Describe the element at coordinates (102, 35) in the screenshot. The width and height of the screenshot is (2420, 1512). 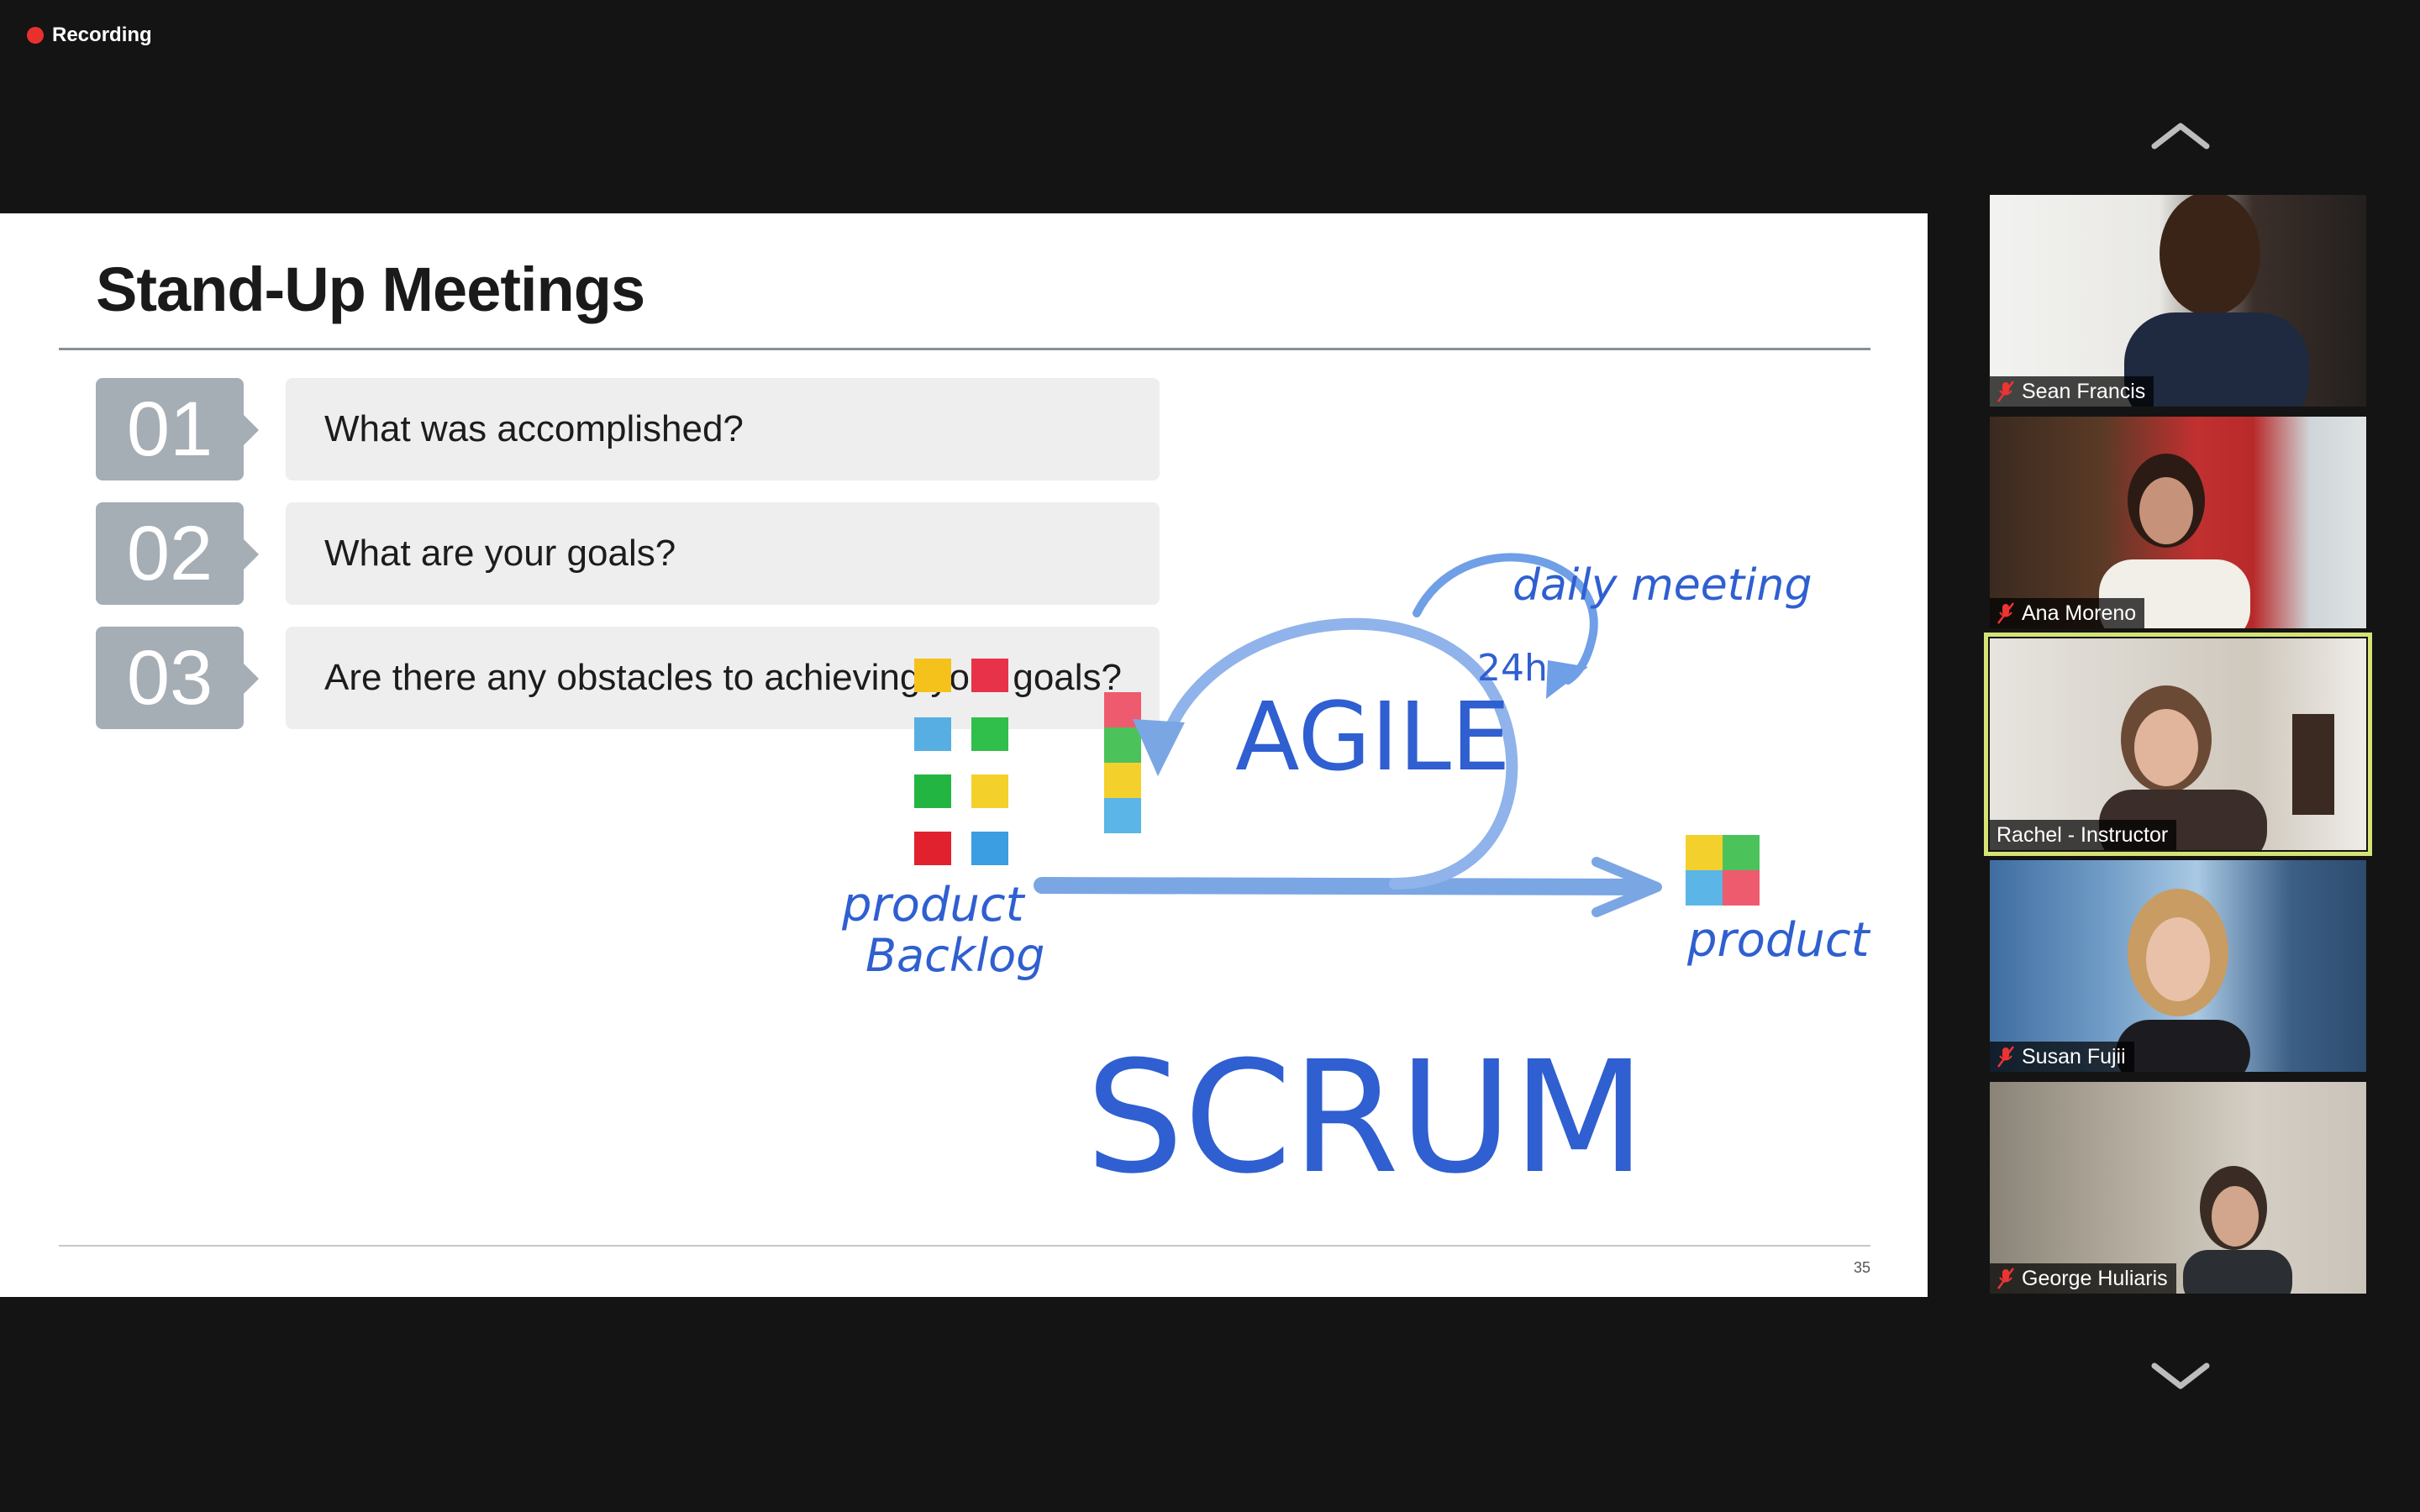
I see `recording-label: Recording` at that location.